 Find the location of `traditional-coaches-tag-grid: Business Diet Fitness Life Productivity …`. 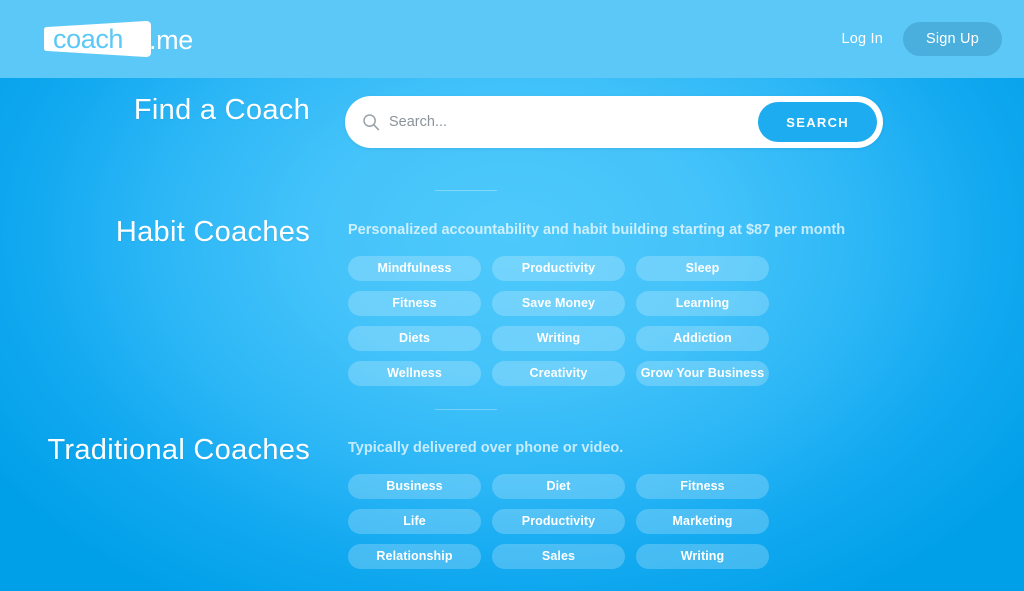

traditional-coaches-tag-grid: Business Diet Fitness Life Productivity … is located at coordinates (568, 521).